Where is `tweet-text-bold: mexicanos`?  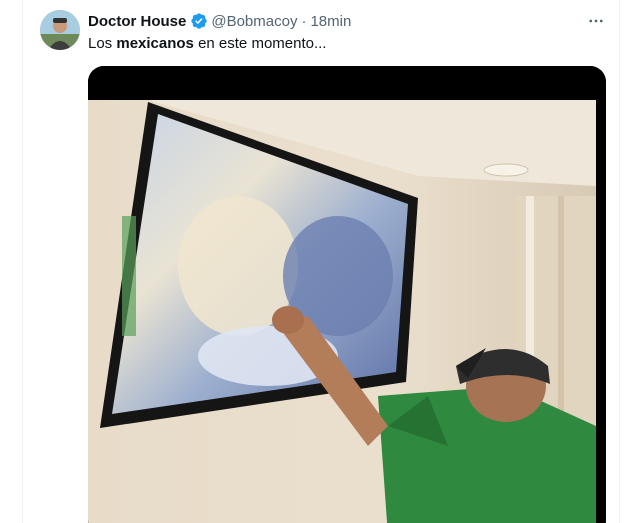
tweet-text-bold: mexicanos is located at coordinates (155, 43).